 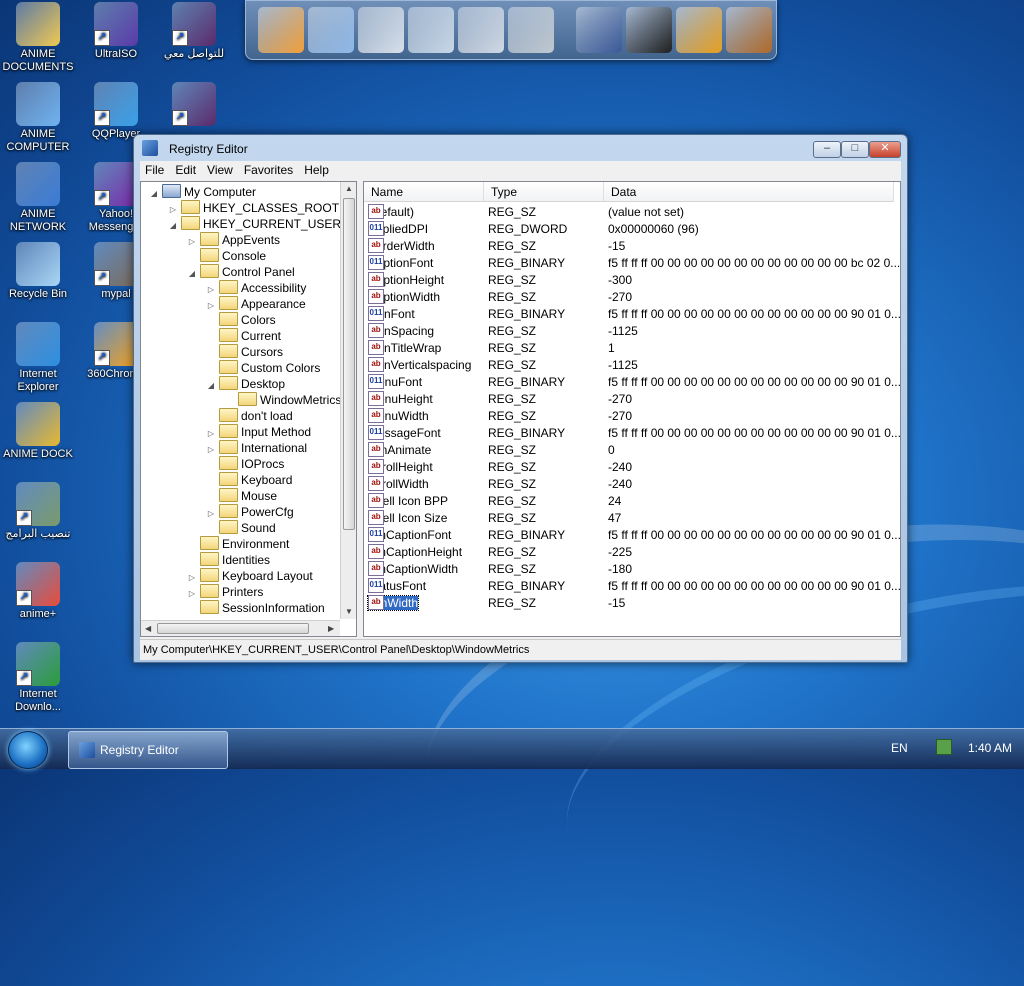 I want to click on tree-node: Cursors, so click(x=244, y=352).